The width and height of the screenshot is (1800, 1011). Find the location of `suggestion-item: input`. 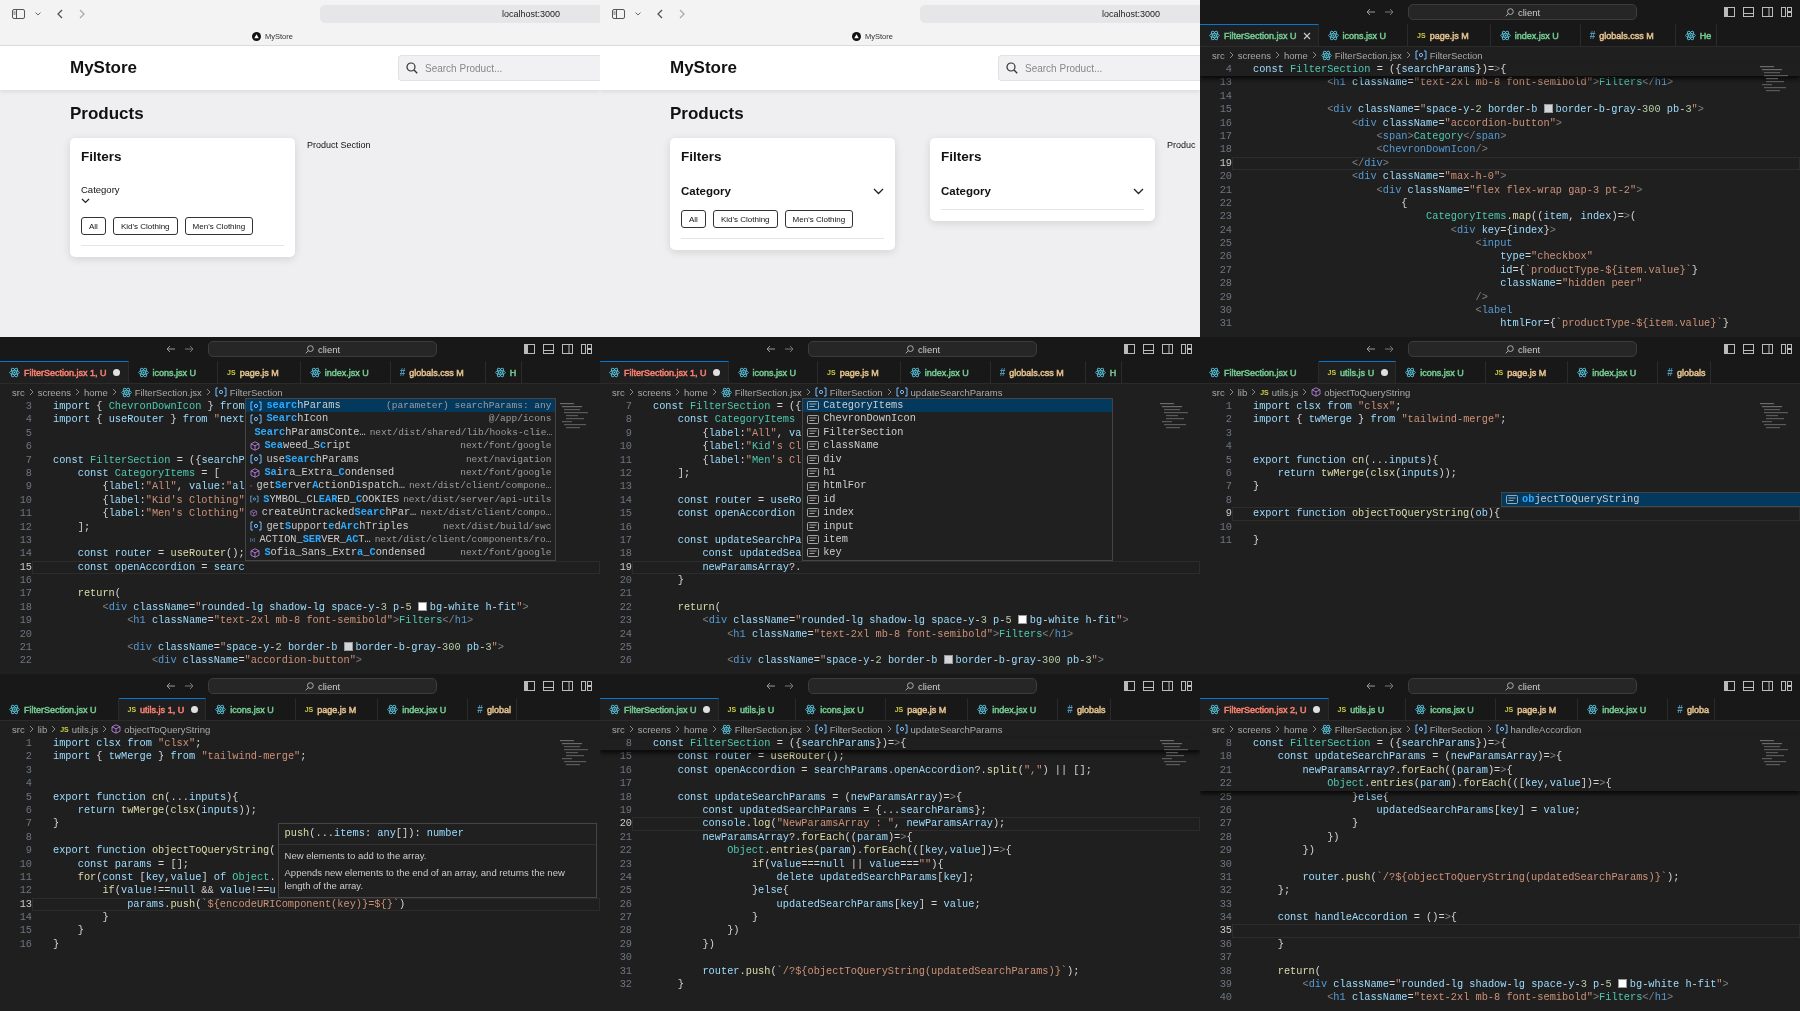

suggestion-item: input is located at coordinates (958, 526).